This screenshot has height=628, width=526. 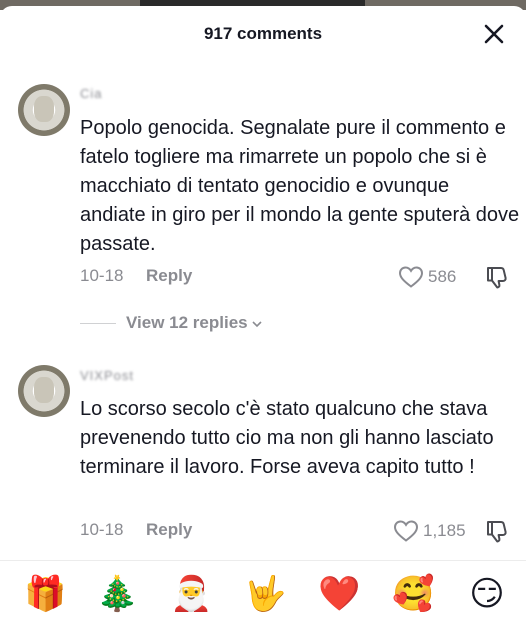 I want to click on like-button: 1,185, so click(x=429, y=530).